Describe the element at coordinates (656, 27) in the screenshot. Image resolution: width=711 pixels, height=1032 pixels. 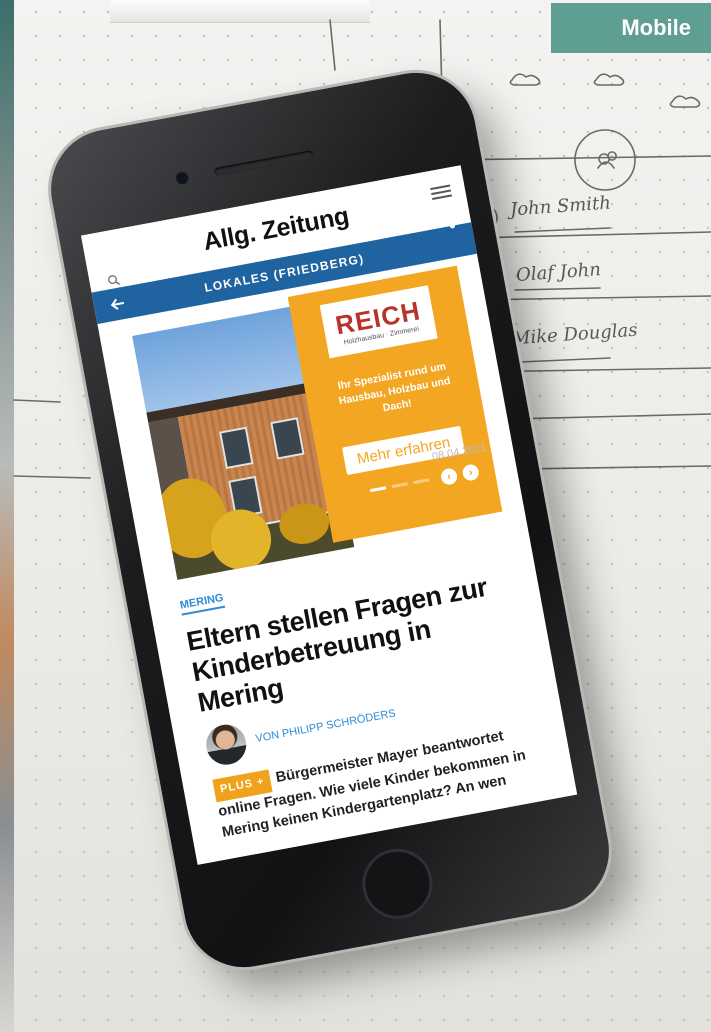
I see `mobile-badge-label: Mobile` at that location.